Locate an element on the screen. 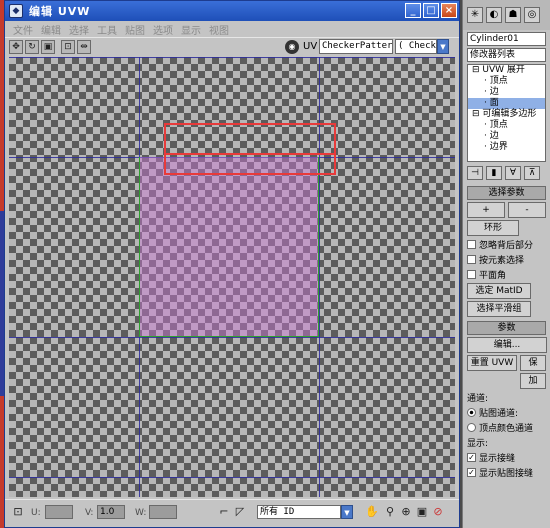  load-button: 加 is located at coordinates (533, 381).